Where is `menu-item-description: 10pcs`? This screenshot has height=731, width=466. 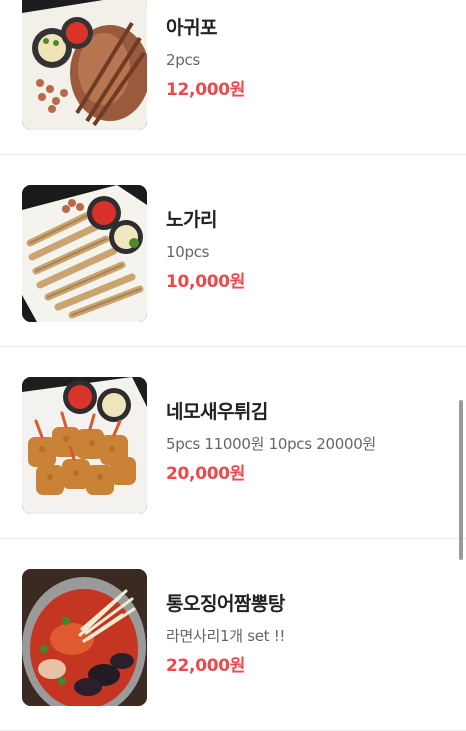 menu-item-description: 10pcs is located at coordinates (188, 252).